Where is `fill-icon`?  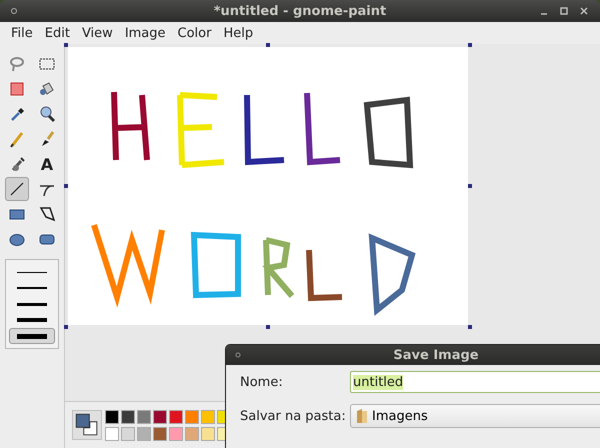 fill-icon is located at coordinates (47, 89).